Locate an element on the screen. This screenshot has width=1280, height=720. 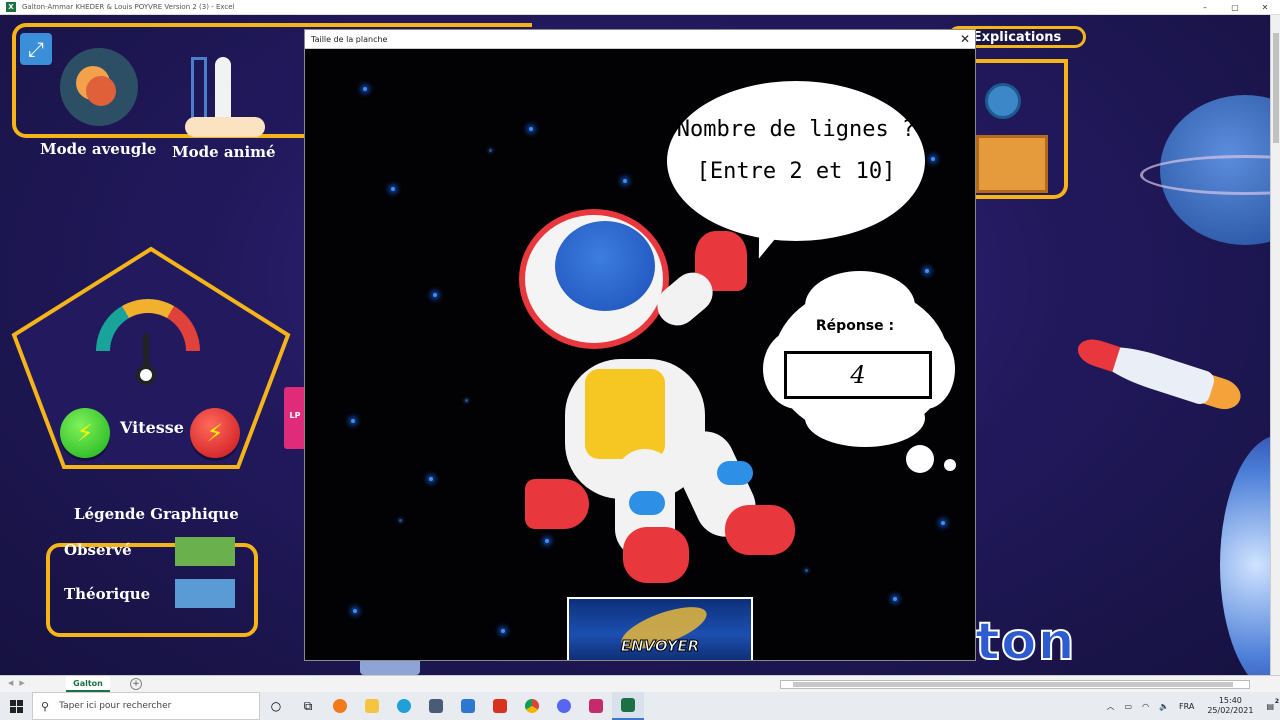
discord-icon is located at coordinates (564, 706).